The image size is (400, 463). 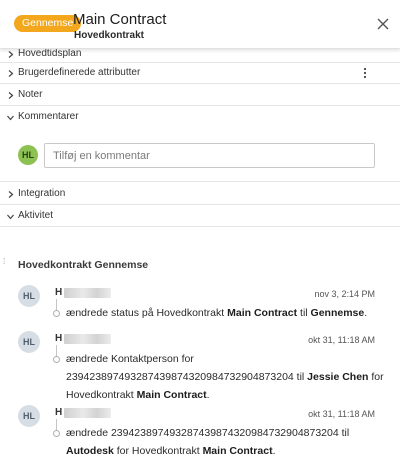 What do you see at coordinates (200, 24) in the screenshot?
I see `panel-header: Gennemse Main Contract Hovedkontrakt` at bounding box center [200, 24].